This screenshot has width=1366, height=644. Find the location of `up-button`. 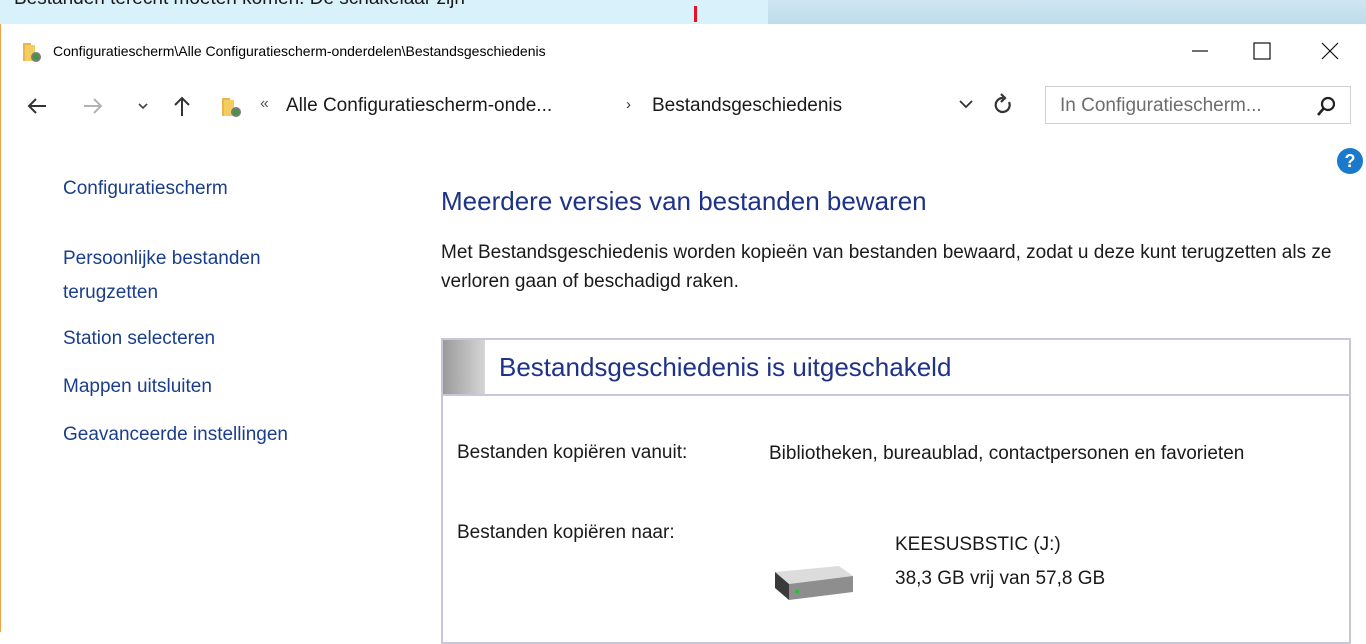

up-button is located at coordinates (182, 106).